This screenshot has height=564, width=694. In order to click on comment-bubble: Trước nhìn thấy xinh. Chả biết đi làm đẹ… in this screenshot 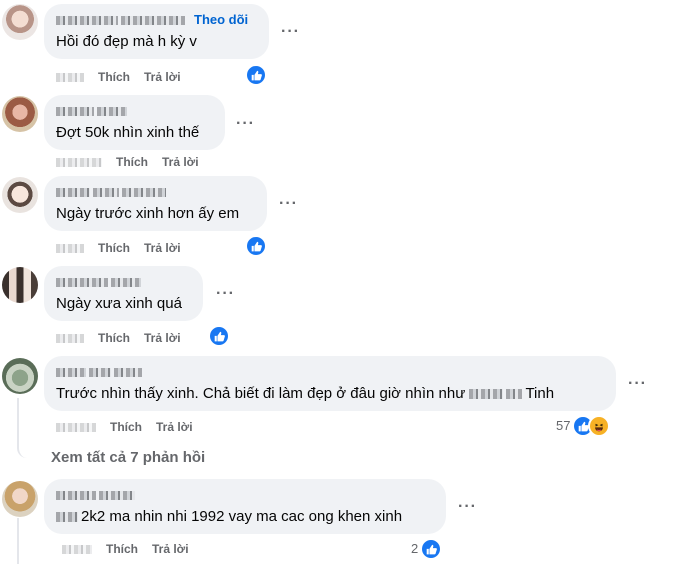, I will do `click(330, 383)`.